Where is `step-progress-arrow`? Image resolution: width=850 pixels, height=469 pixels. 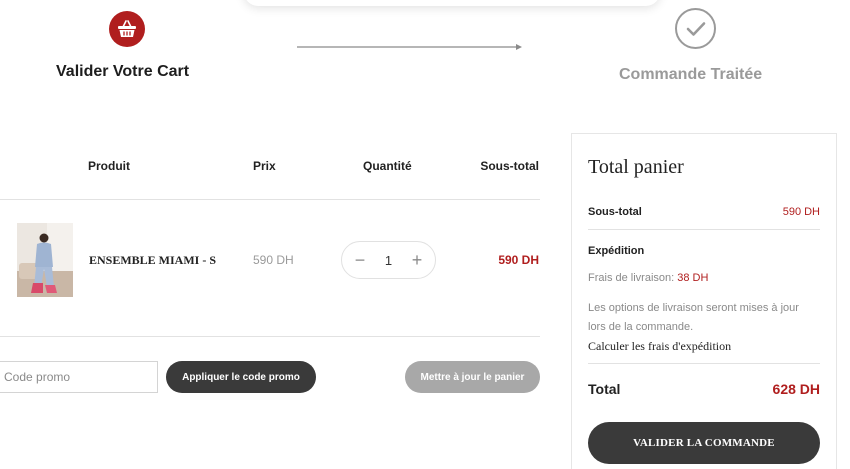 step-progress-arrow is located at coordinates (409, 47).